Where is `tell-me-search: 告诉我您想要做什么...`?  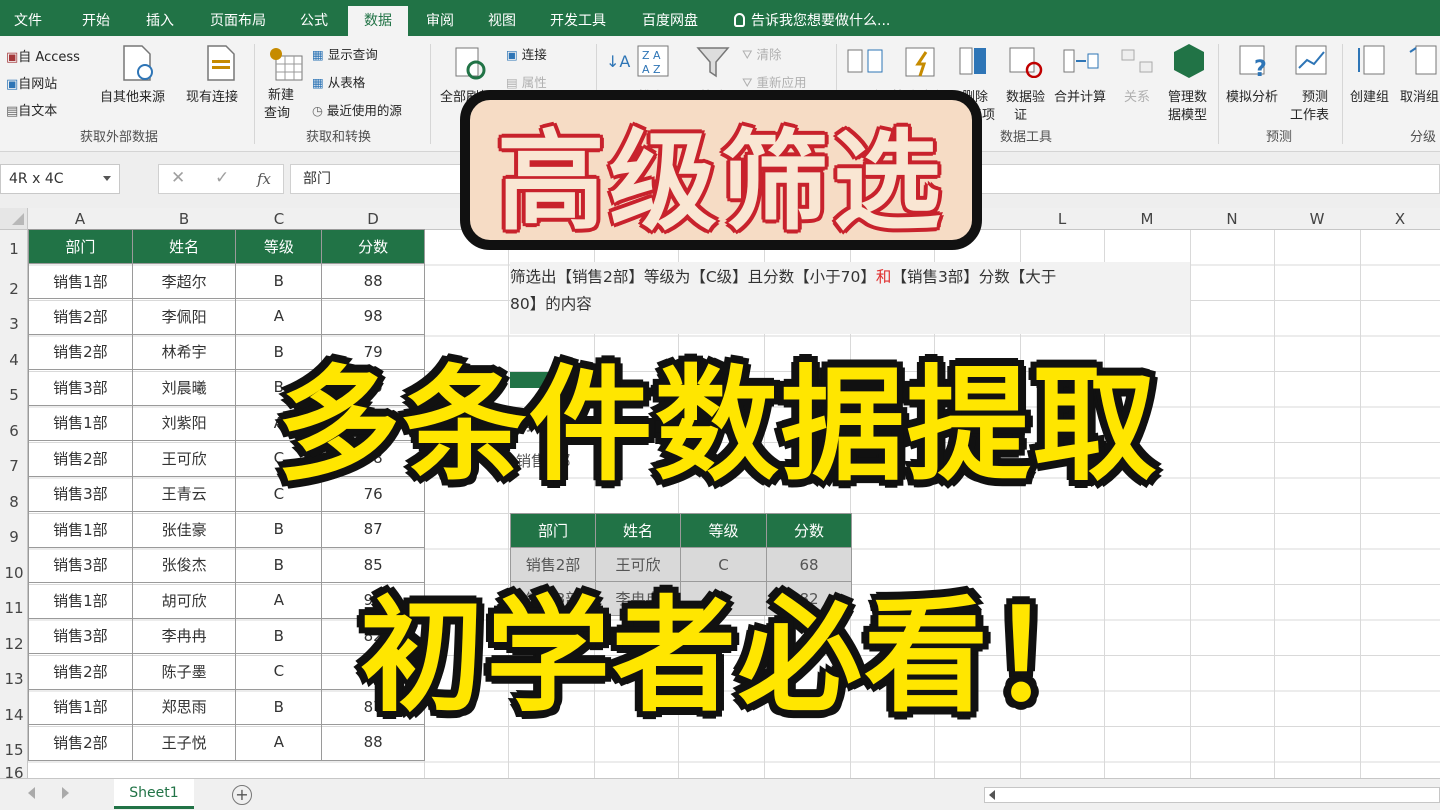 tell-me-search: 告诉我您想要做什么... is located at coordinates (812, 21).